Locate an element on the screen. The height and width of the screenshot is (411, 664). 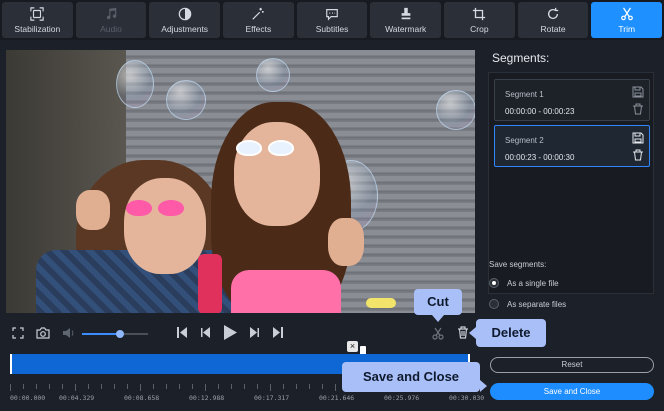
tab-label: Audio is located at coordinates (111, 28).